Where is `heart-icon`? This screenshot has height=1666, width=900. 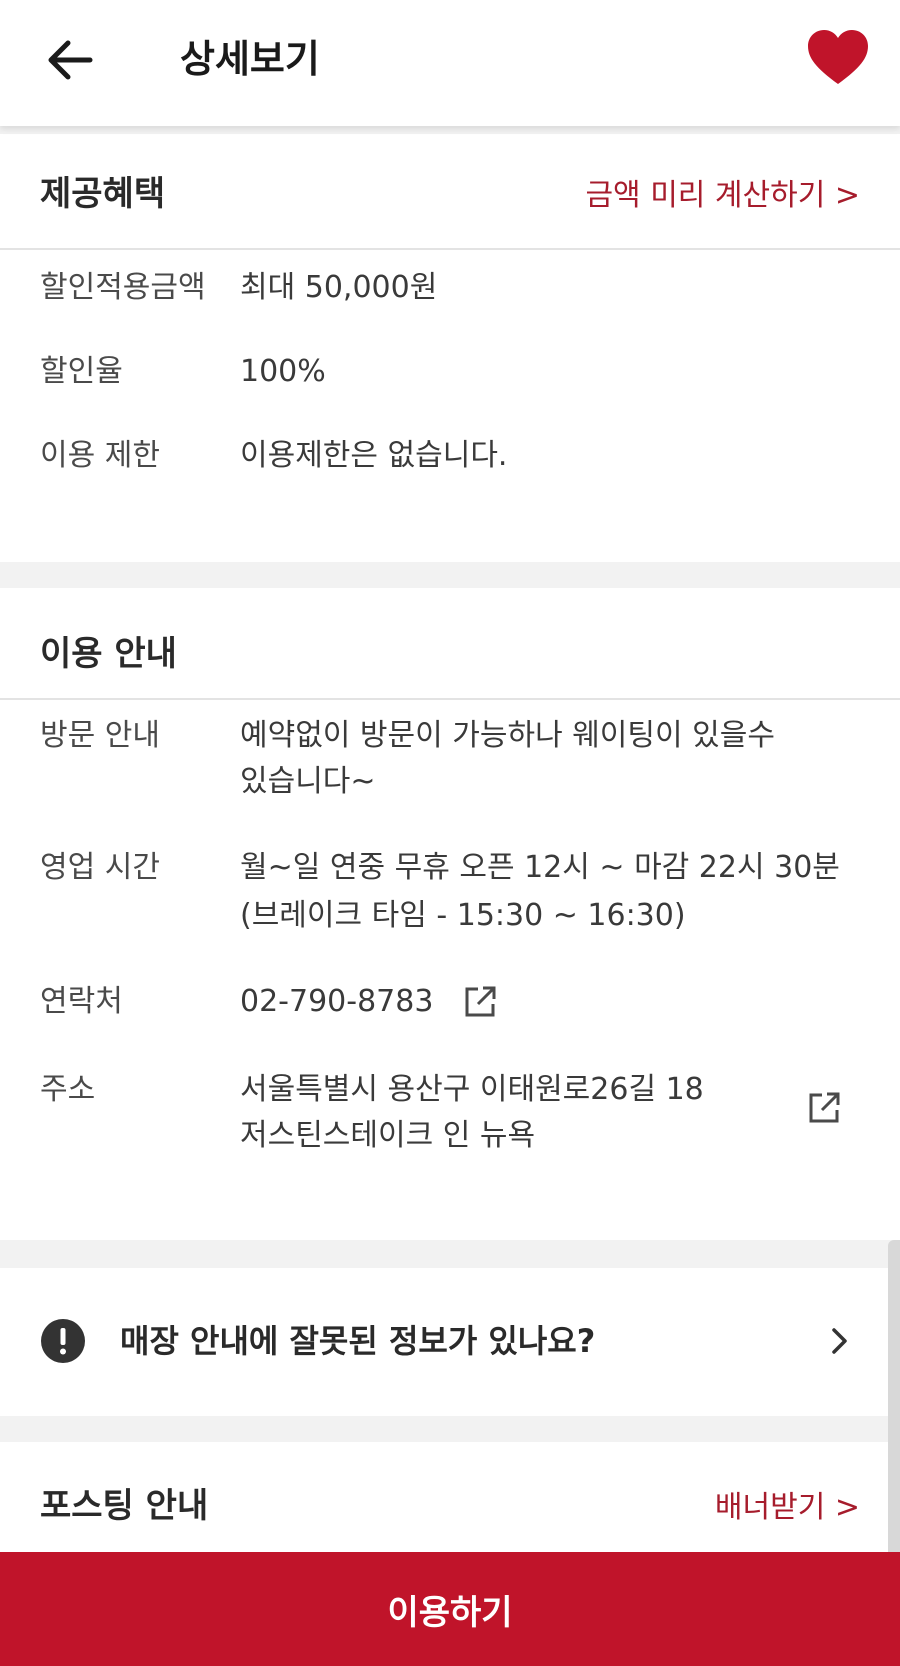
heart-icon is located at coordinates (838, 57).